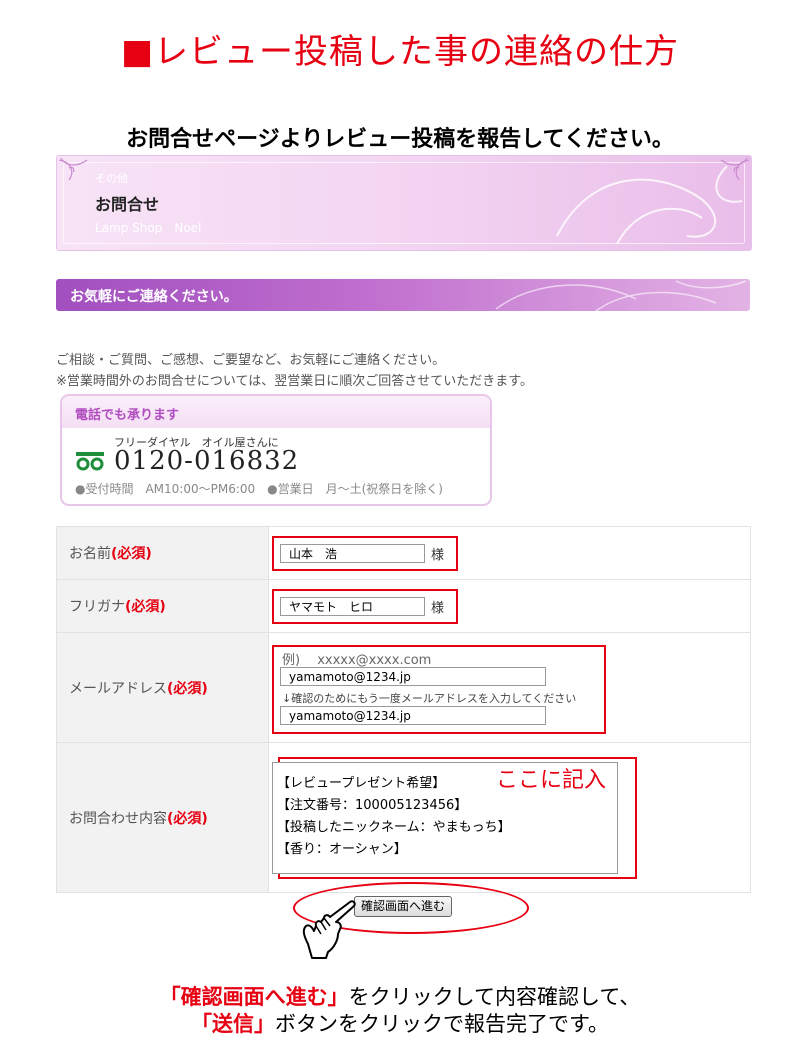 The image size is (800, 1052). Describe the element at coordinates (259, 489) in the screenshot. I see `business-hours: ●受付時間 AM10:00〜PM6:00 ●営業日 月〜土(祝祭日を除く)` at that location.